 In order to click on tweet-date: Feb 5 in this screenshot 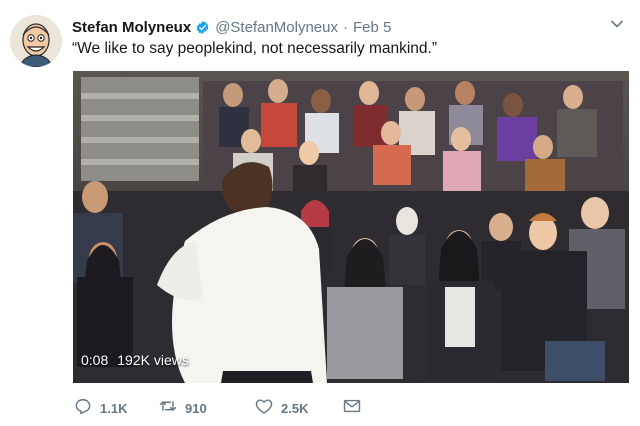, I will do `click(372, 27)`.